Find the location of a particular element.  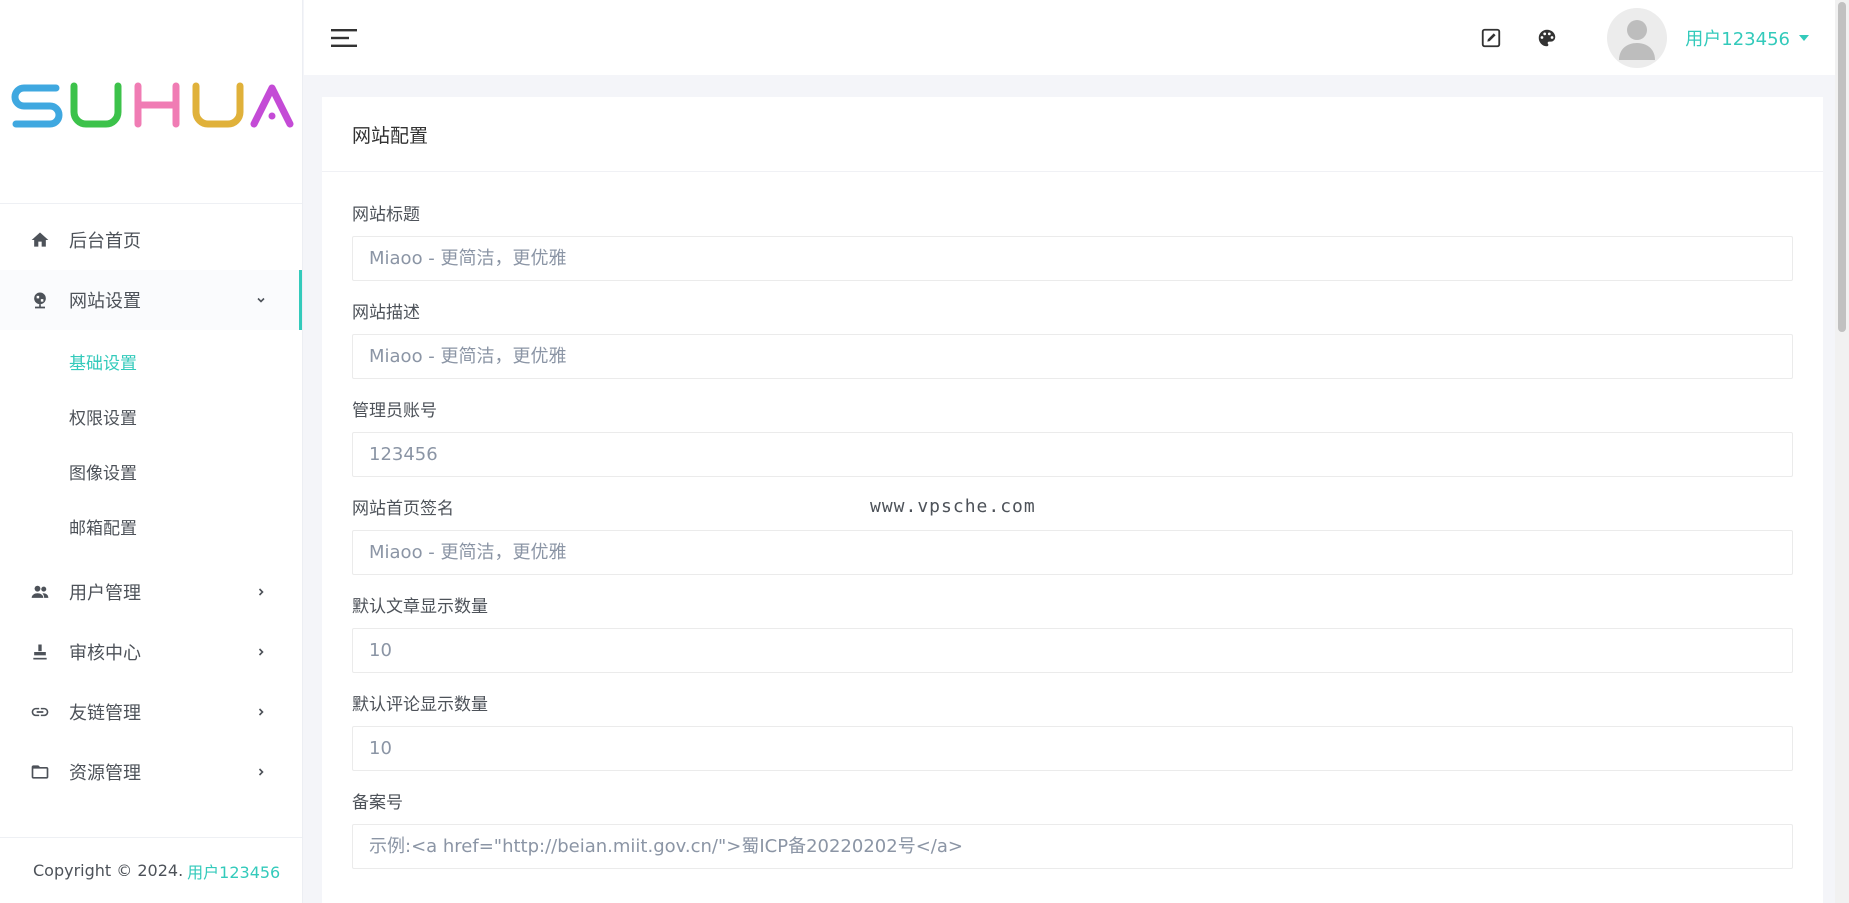

watermark-text: www.vpsche.com is located at coordinates (953, 506).